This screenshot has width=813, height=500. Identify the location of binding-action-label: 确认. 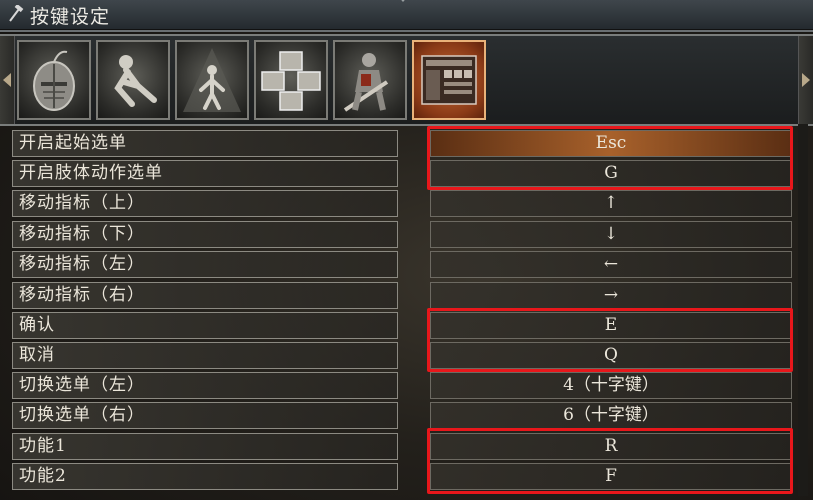
(205, 325).